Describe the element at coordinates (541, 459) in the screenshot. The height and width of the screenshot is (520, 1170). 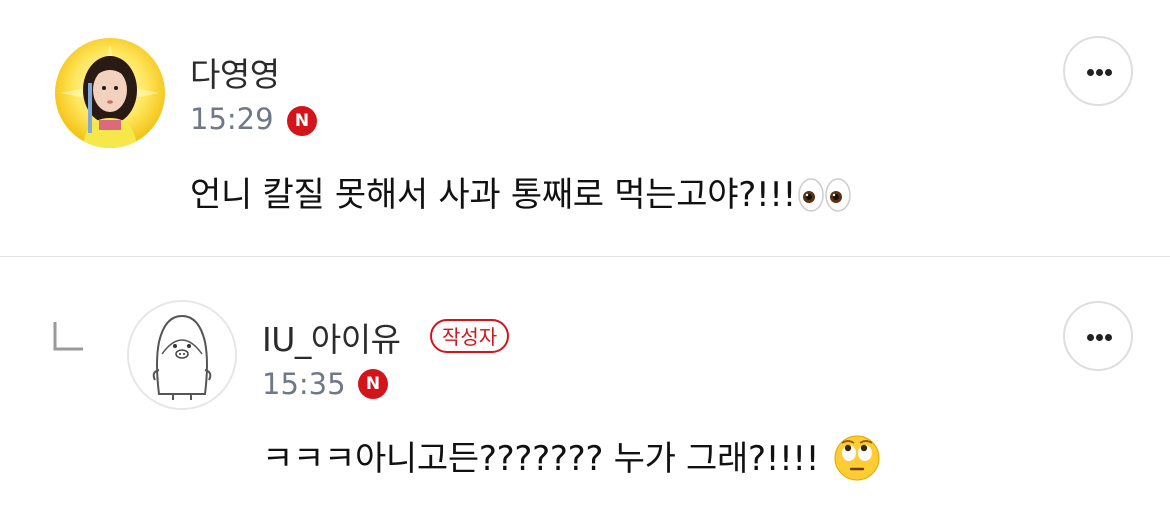
I see `comment-text-content: ㅋㅋㅋ아니고든??????? 누가 그래?!!!!` at that location.